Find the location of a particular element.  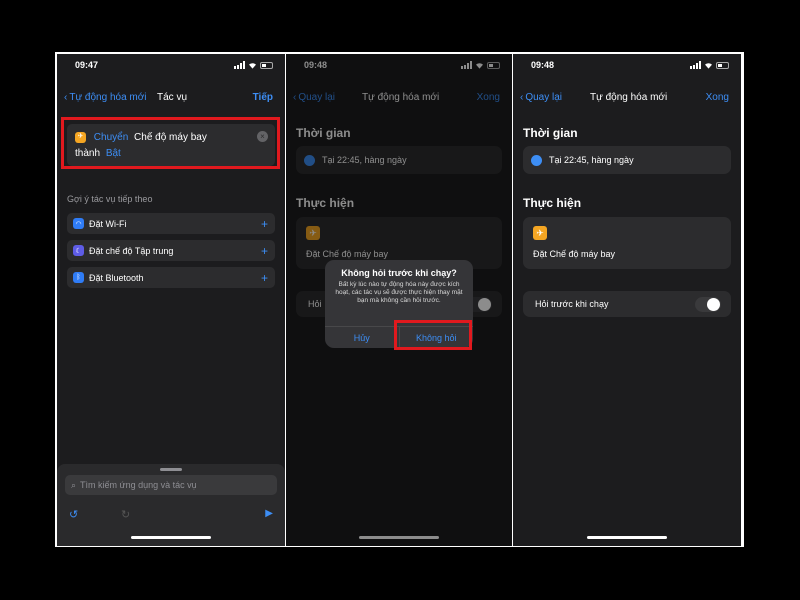

do-heading: Thực hiện is located at coordinates (552, 203).